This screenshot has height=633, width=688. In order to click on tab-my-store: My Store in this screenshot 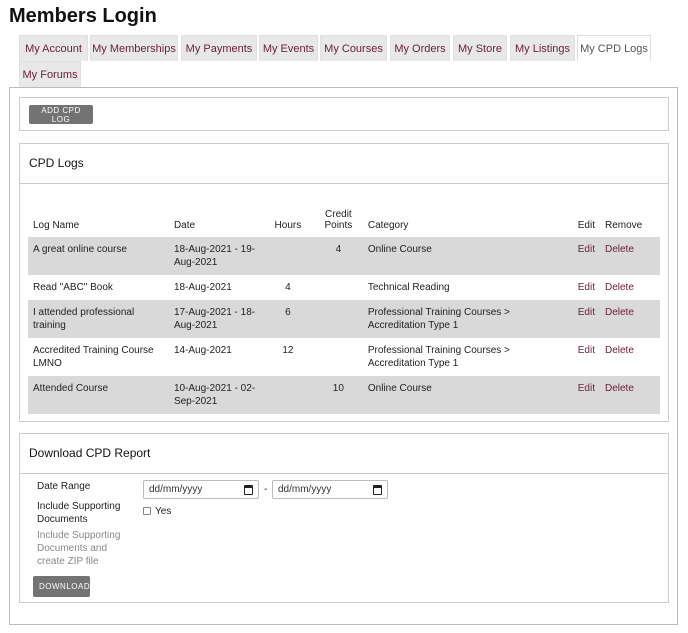, I will do `click(480, 48)`.